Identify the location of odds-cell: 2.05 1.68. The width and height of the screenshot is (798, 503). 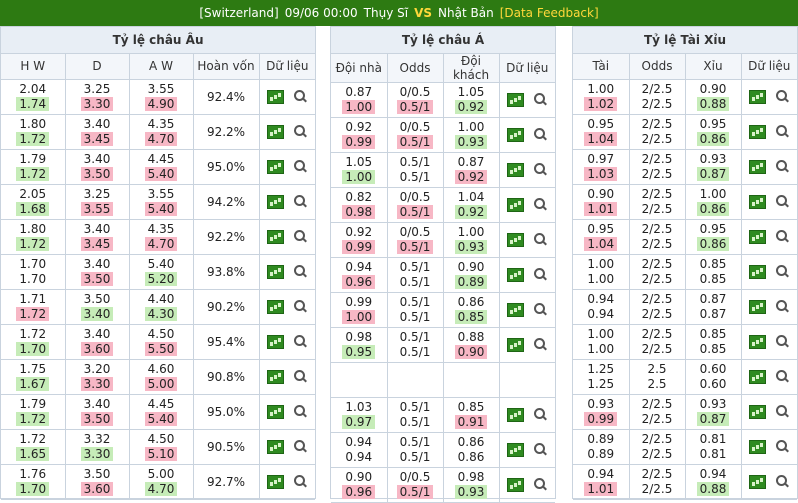
(33, 202).